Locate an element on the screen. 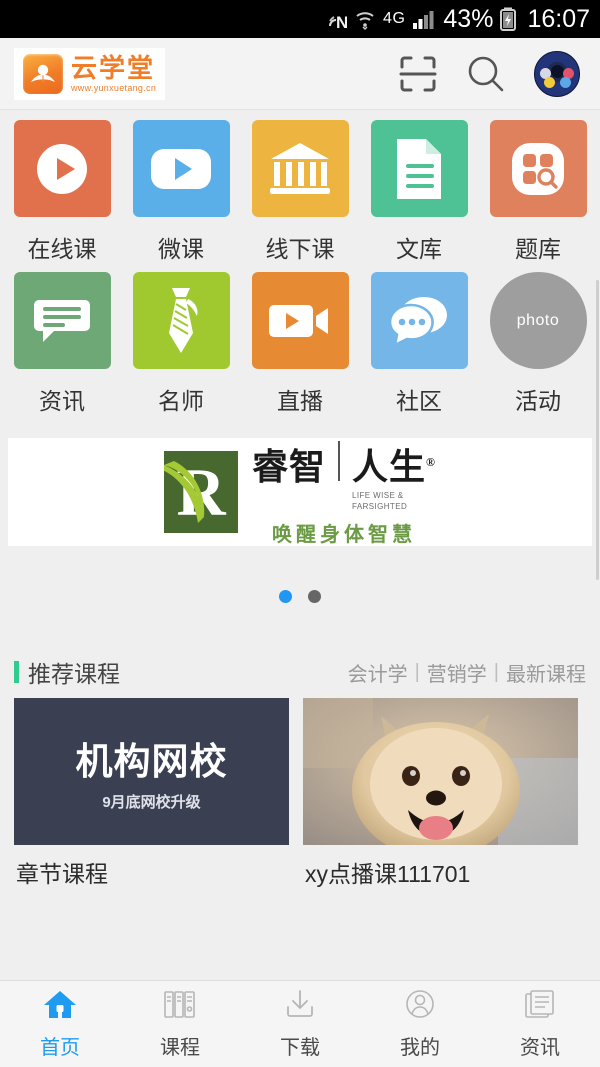  download-icon is located at coordinates (300, 1006).